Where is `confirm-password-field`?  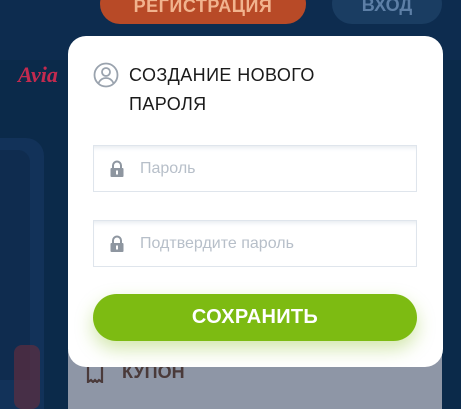 confirm-password-field is located at coordinates (255, 243).